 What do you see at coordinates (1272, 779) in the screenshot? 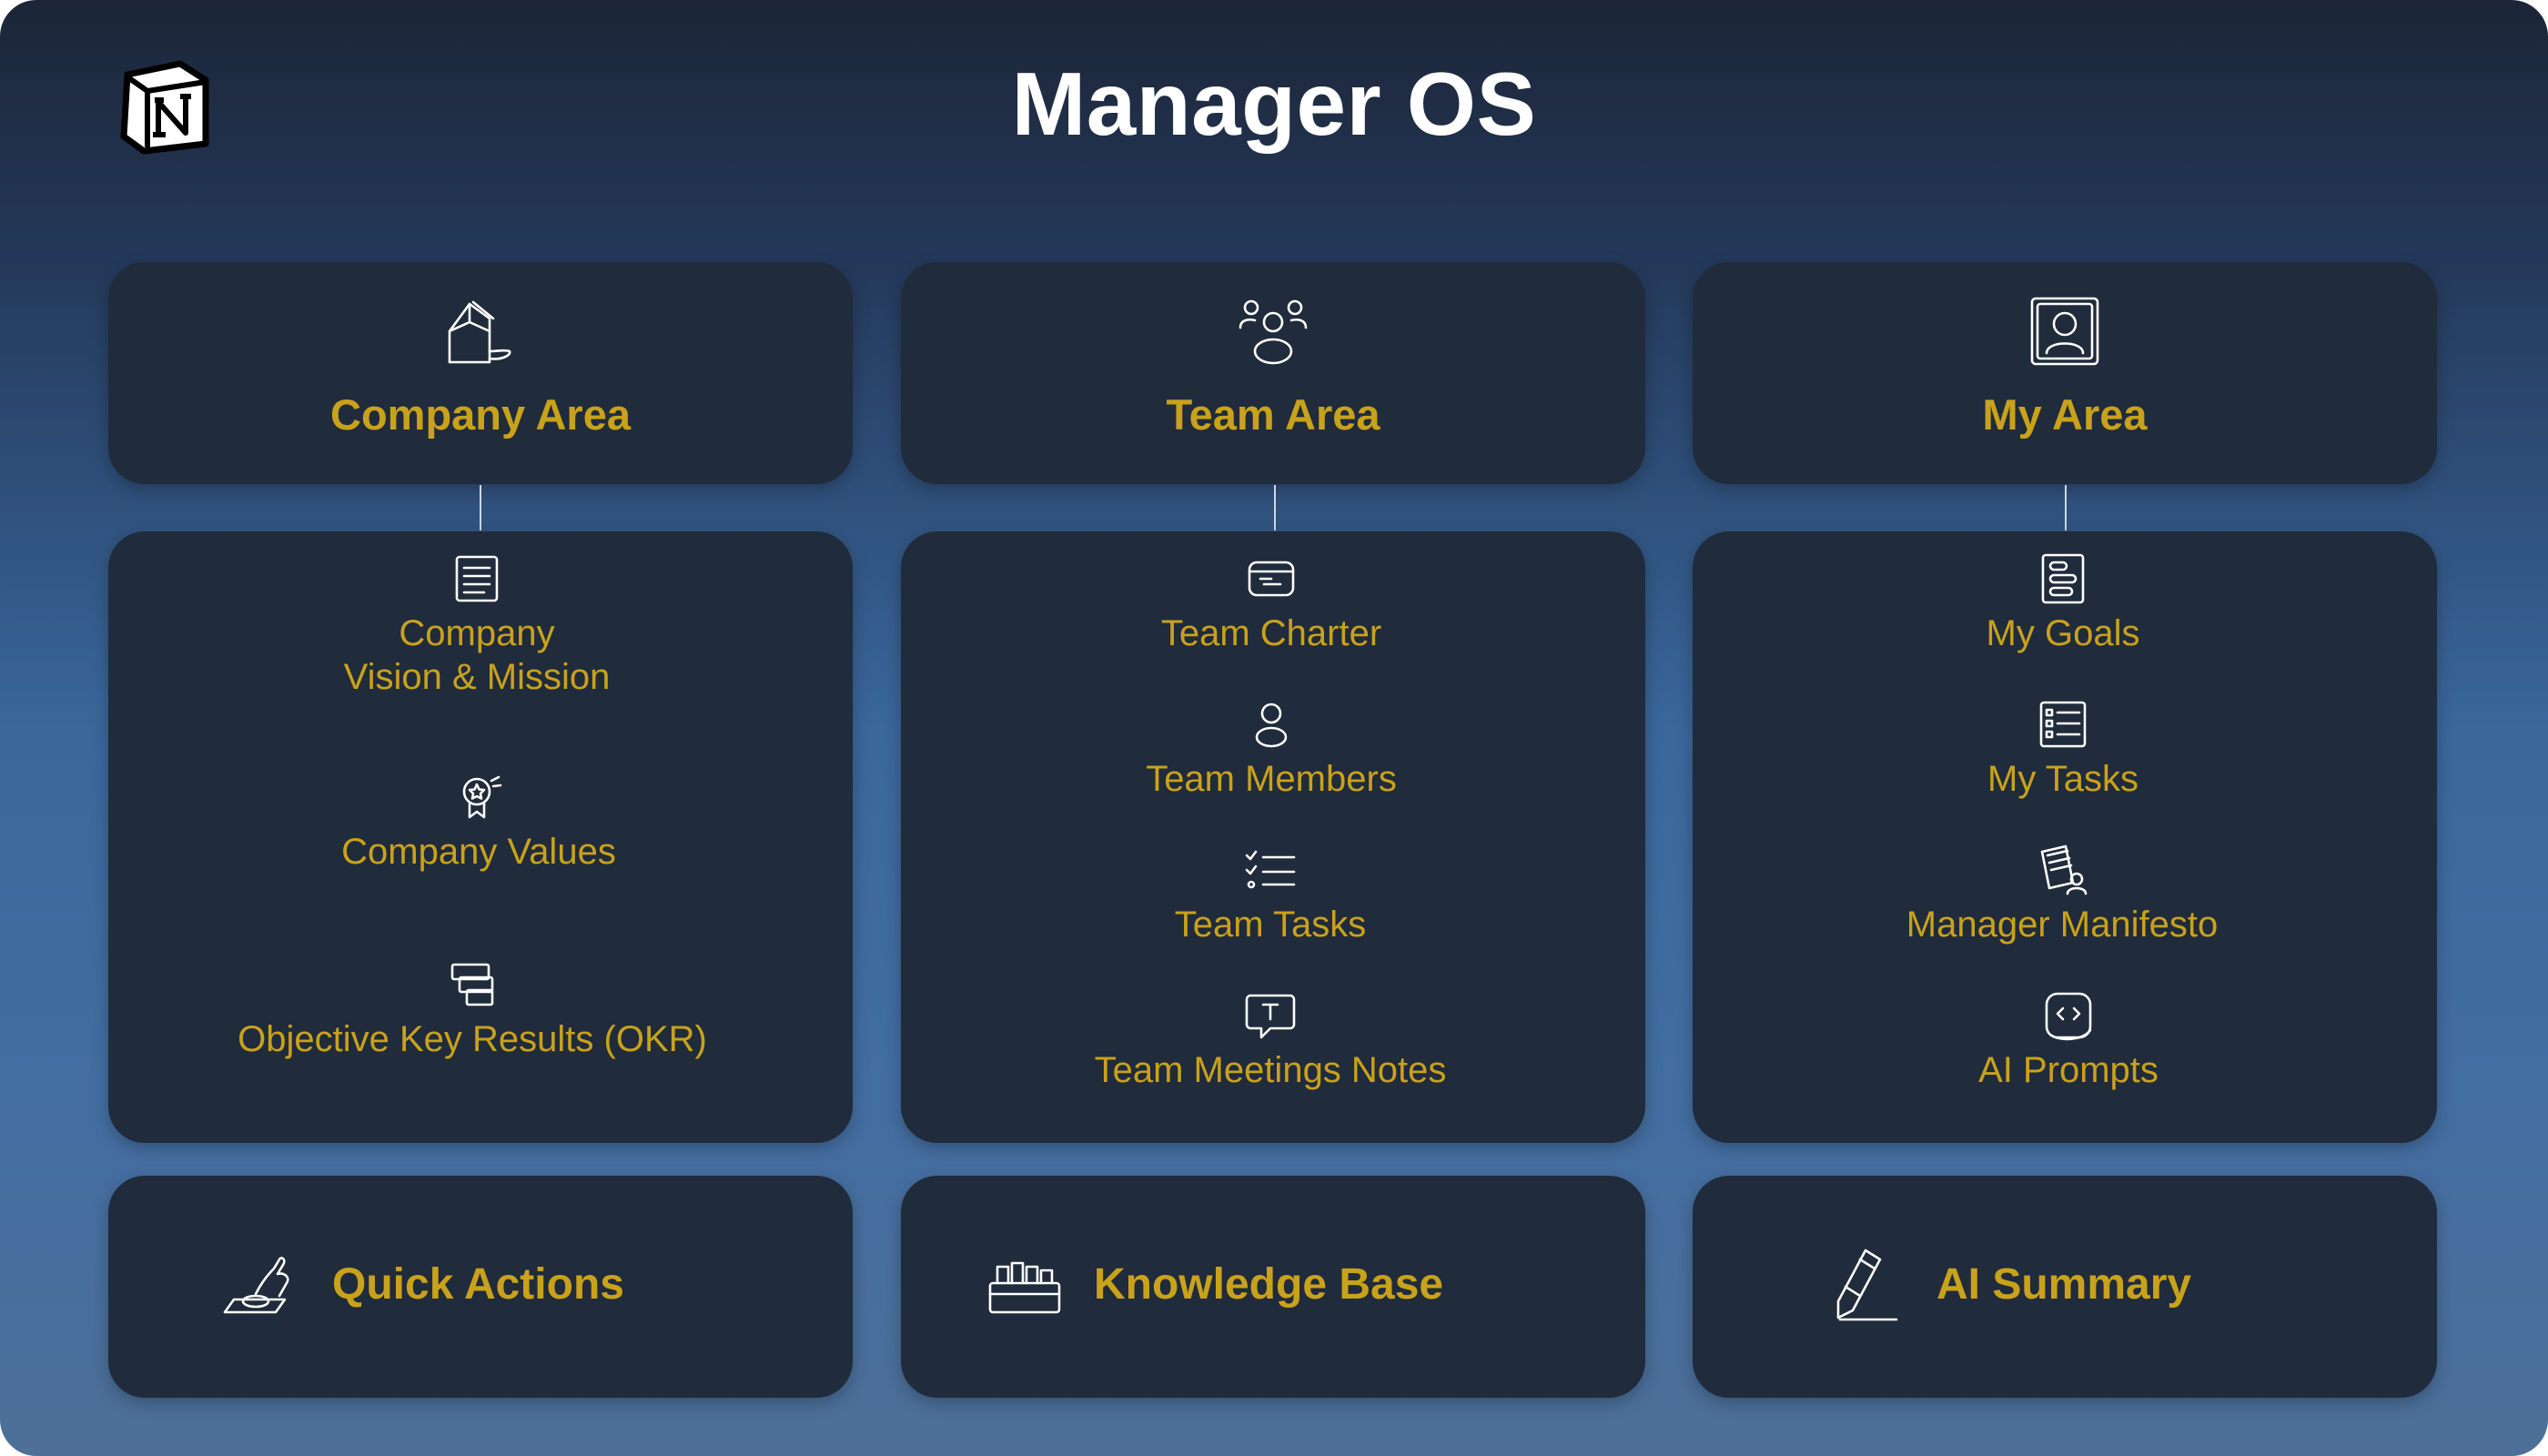
I see `item-label: Team Members` at bounding box center [1272, 779].